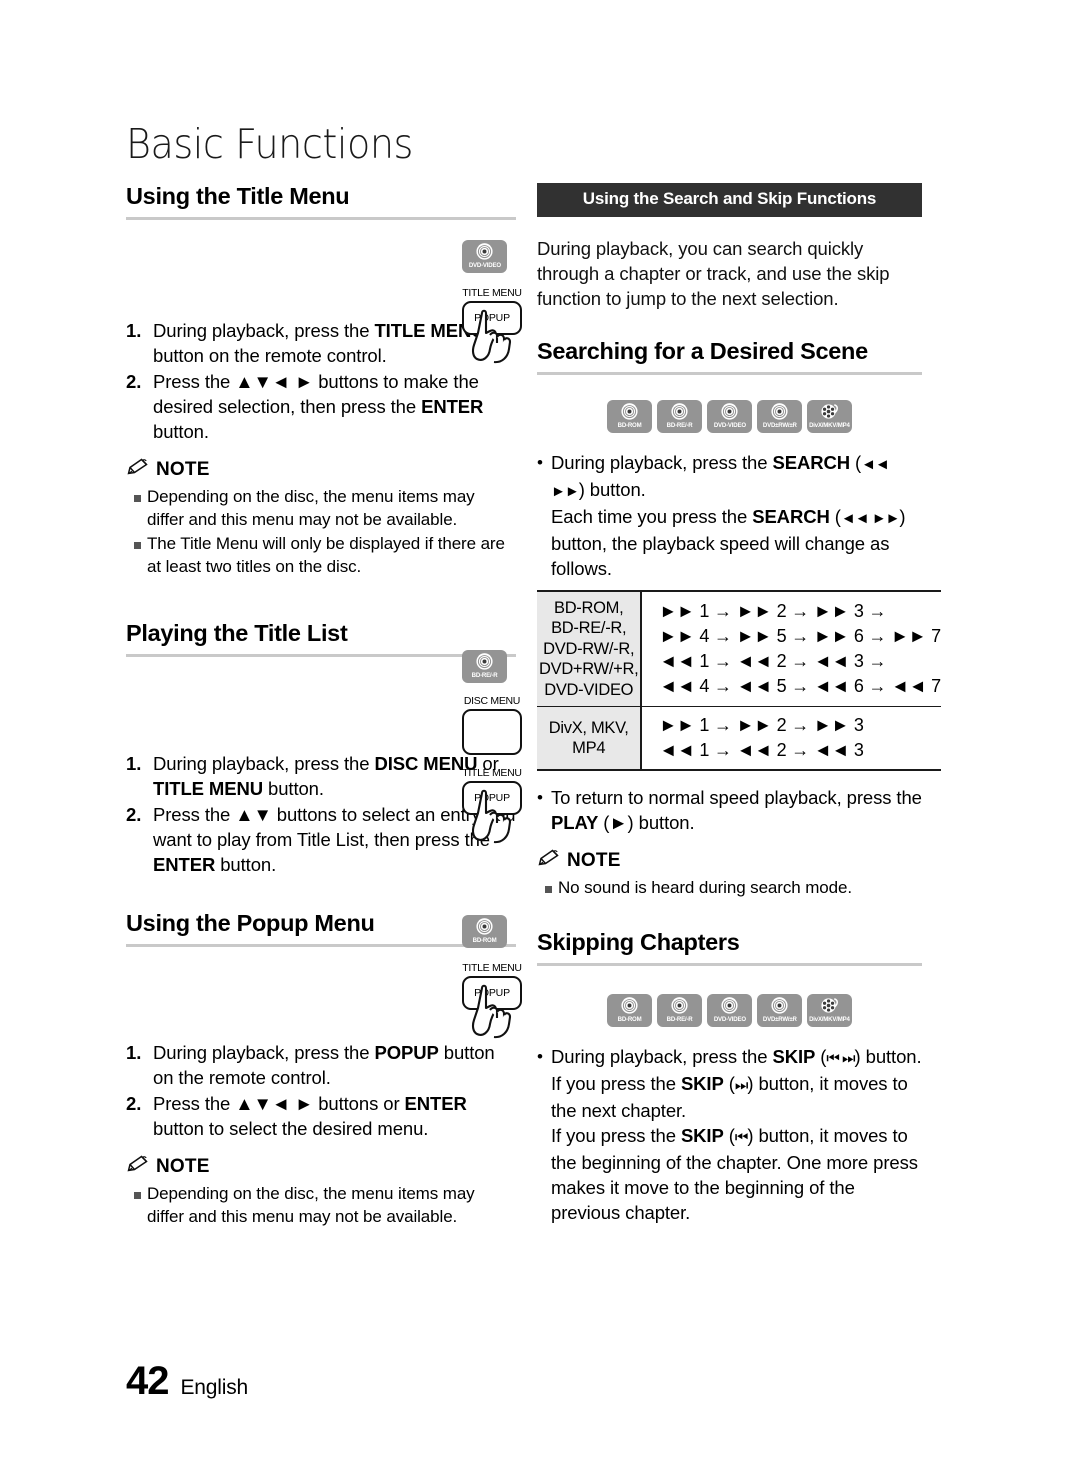 This screenshot has width=1080, height=1479. Describe the element at coordinates (492, 701) in the screenshot. I see `remote-button-caption: DISC MENU` at that location.